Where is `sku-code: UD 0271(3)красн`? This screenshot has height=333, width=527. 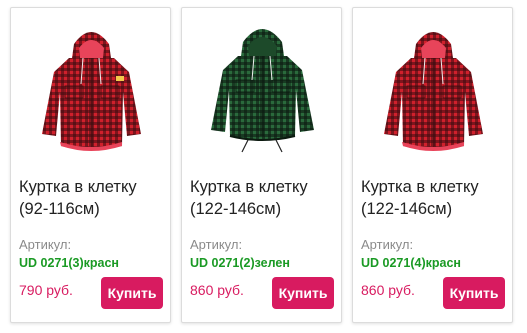
sku-code: UD 0271(3)красн is located at coordinates (69, 263).